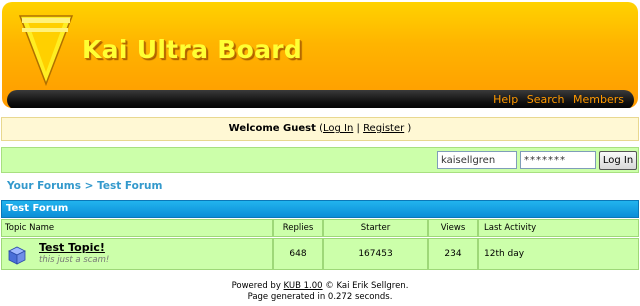 Image resolution: width=640 pixels, height=306 pixels. I want to click on column-topic-name: Topic Name, so click(137, 228).